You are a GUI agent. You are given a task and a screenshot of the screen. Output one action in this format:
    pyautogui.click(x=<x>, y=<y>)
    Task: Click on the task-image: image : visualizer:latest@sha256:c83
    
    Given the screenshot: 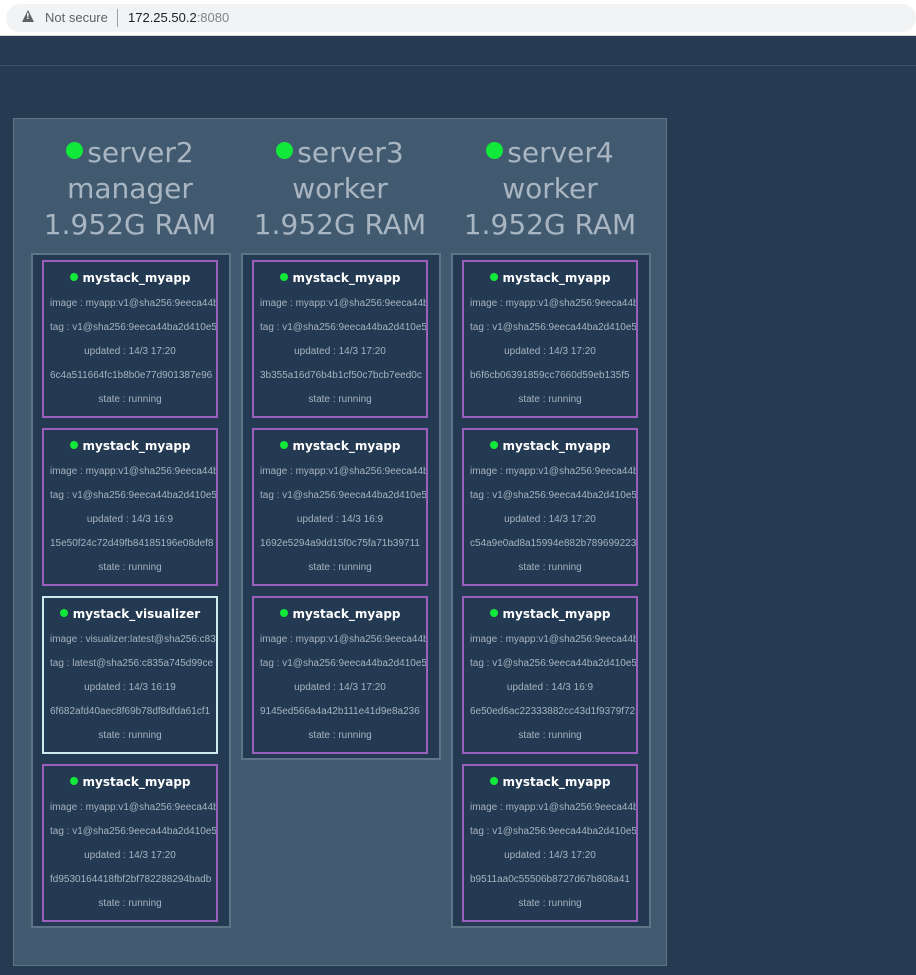 What is the action you would take?
    pyautogui.click(x=133, y=639)
    